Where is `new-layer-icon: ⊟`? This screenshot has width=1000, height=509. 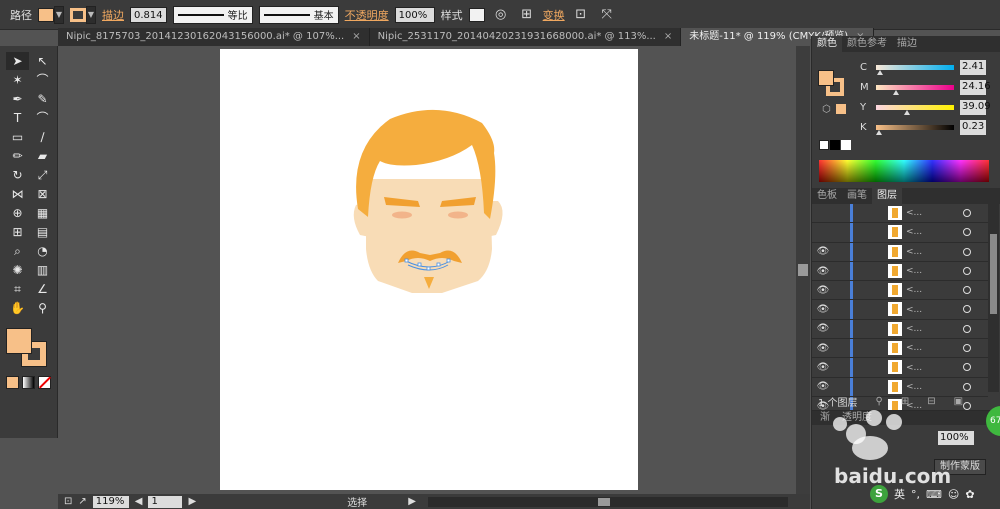 new-layer-icon: ⊟ is located at coordinates (931, 401).